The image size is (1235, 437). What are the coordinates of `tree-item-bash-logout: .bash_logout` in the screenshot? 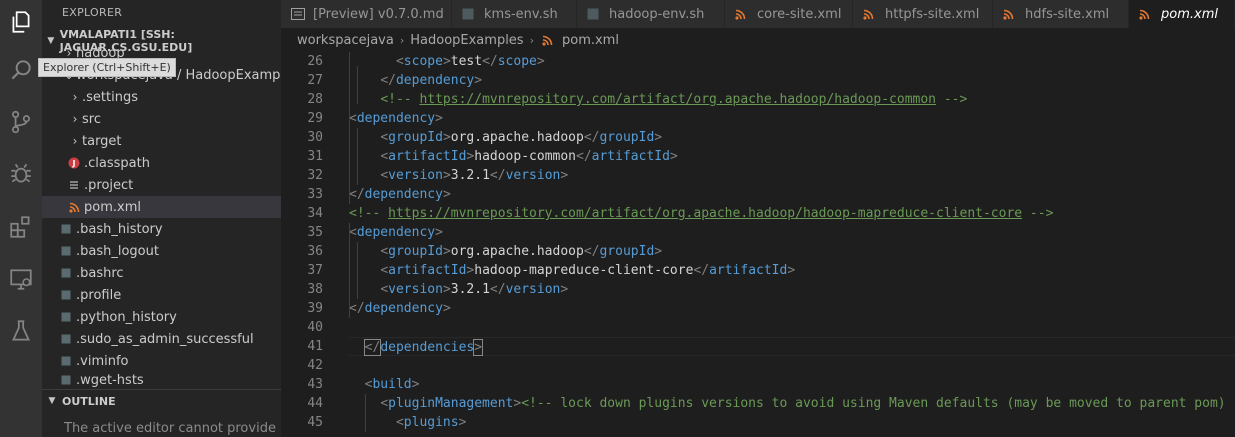 It's located at (161, 251).